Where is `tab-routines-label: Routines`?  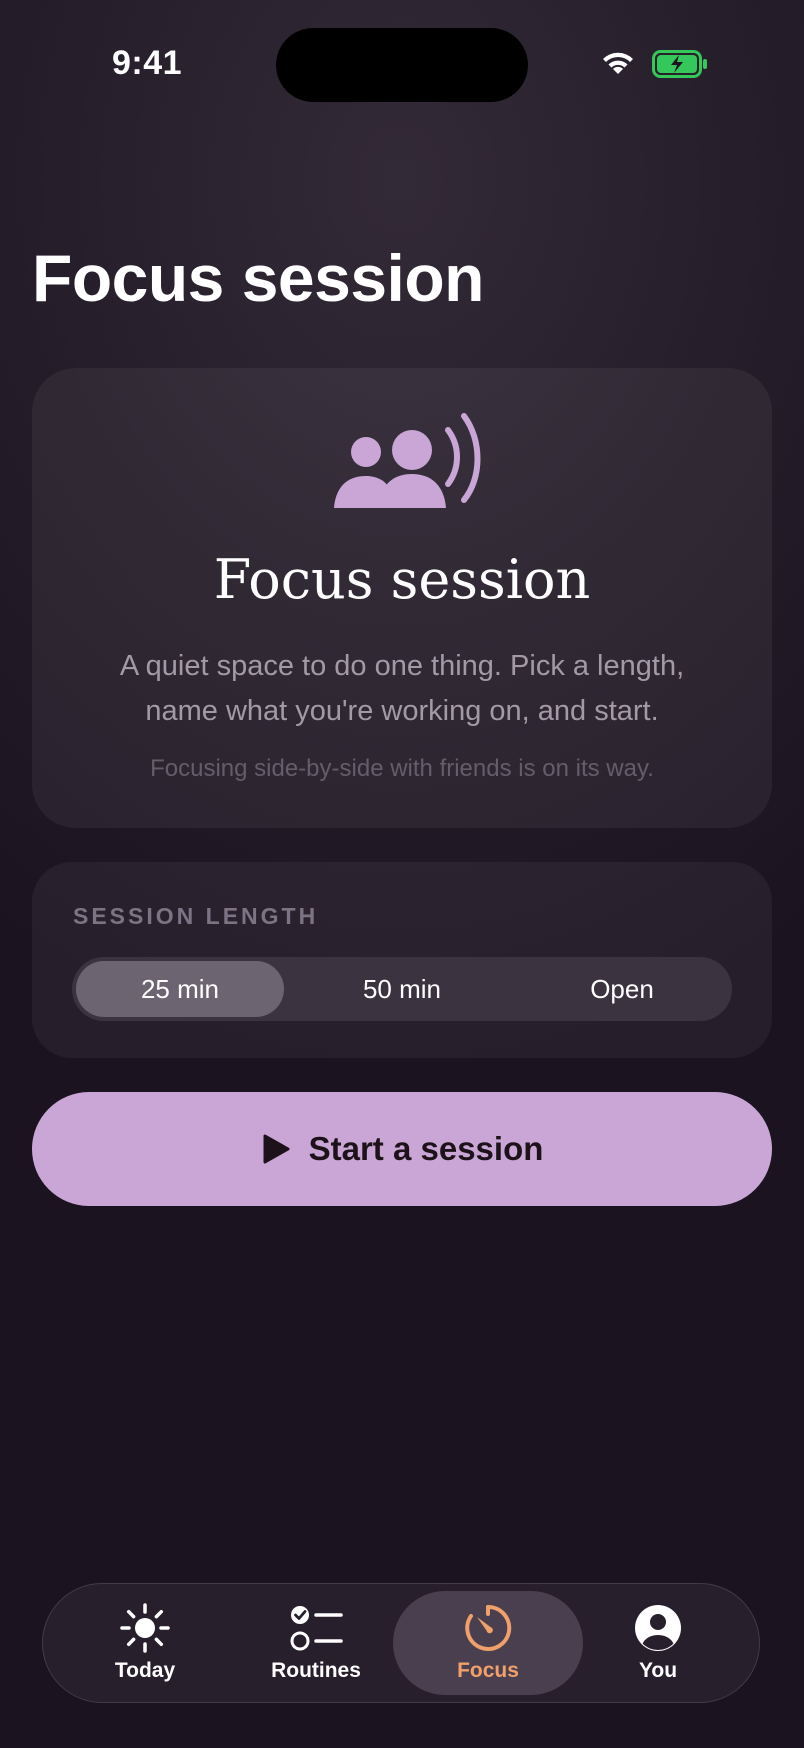
tab-routines-label: Routines is located at coordinates (316, 1670).